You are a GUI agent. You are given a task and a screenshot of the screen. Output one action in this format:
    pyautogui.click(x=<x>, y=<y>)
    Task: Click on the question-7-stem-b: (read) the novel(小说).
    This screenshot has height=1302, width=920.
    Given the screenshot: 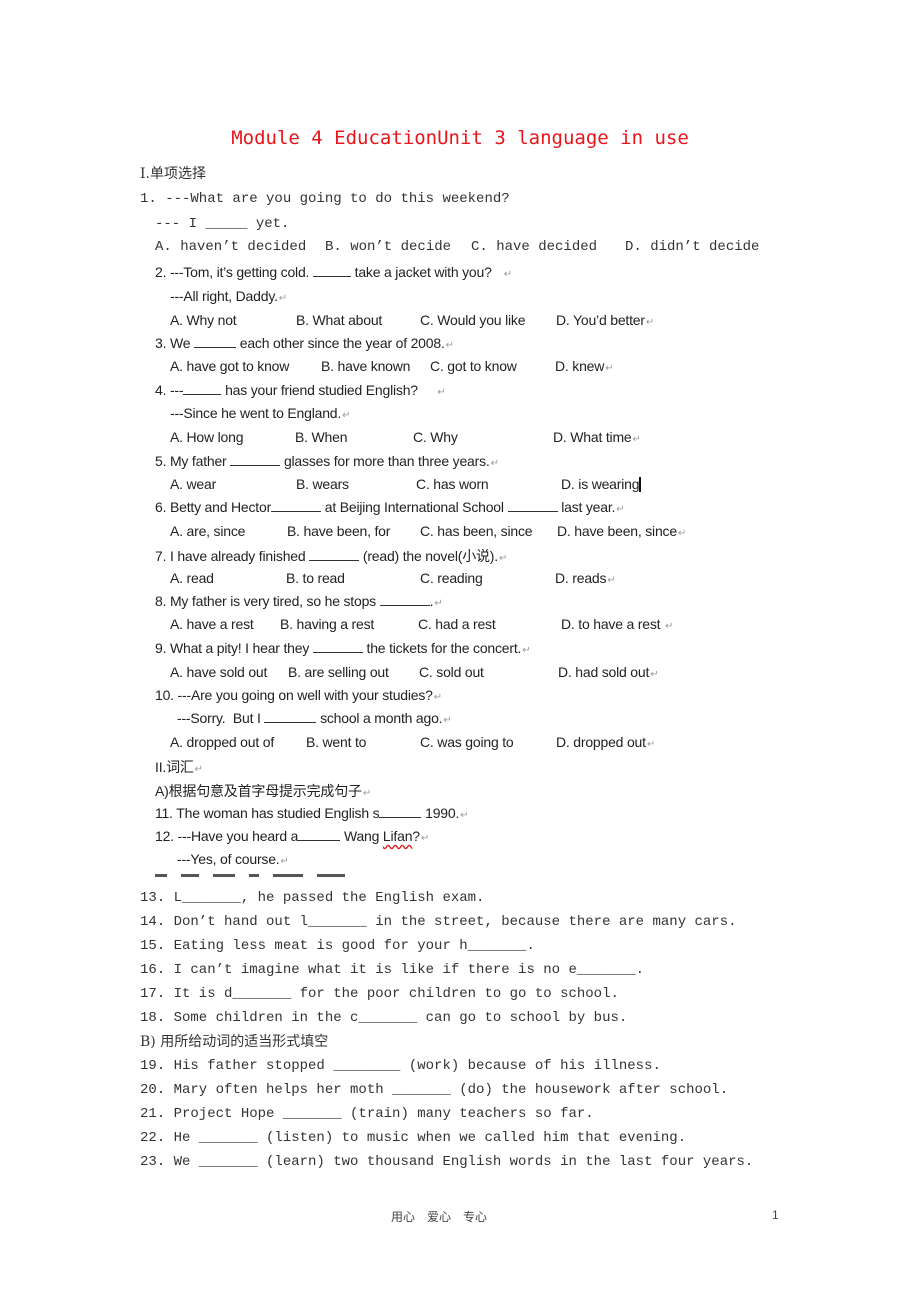 What is the action you would take?
    pyautogui.click(x=430, y=556)
    